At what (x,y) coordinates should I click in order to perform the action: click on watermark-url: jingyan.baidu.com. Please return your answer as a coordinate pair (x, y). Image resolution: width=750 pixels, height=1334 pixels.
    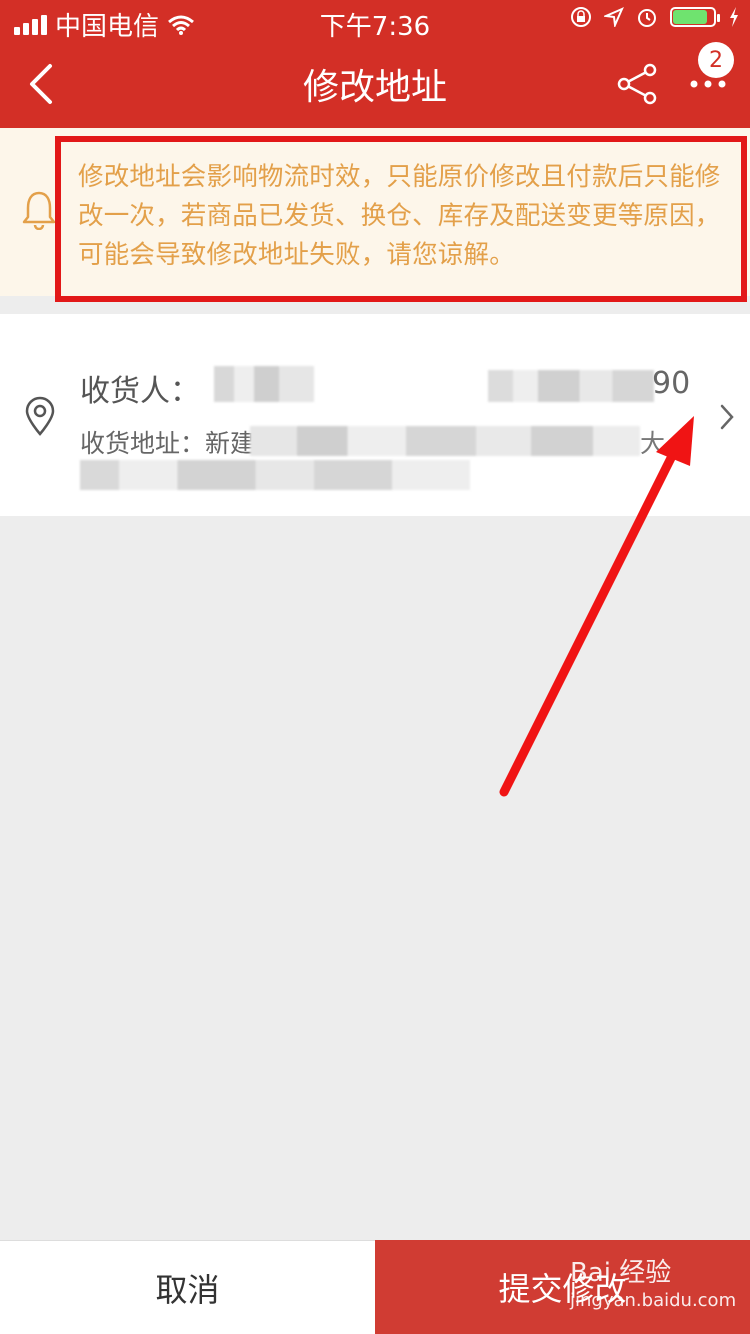
    Looking at the image, I should click on (653, 1300).